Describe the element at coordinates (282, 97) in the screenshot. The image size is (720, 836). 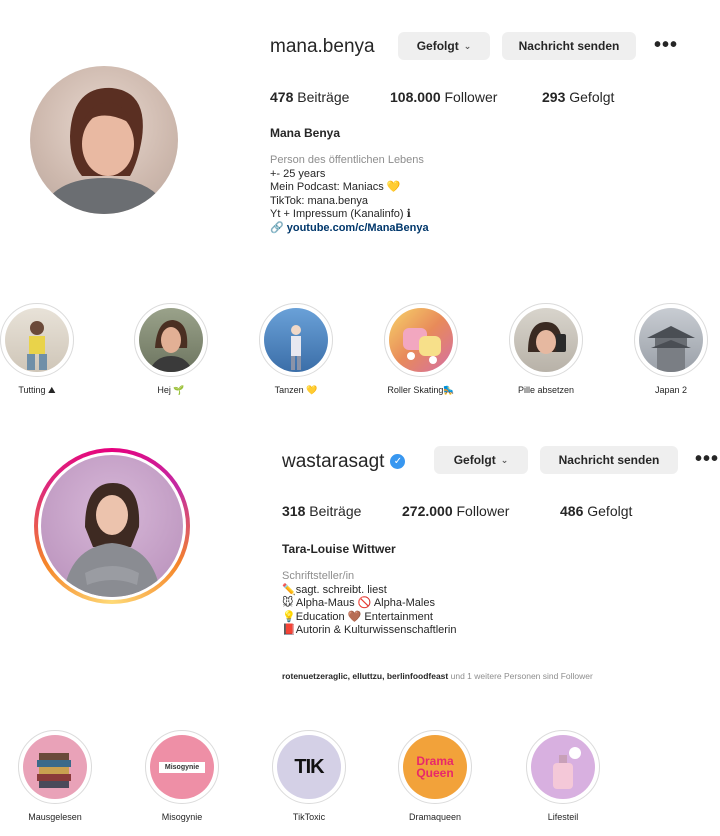
I see `posts-count: 478` at that location.